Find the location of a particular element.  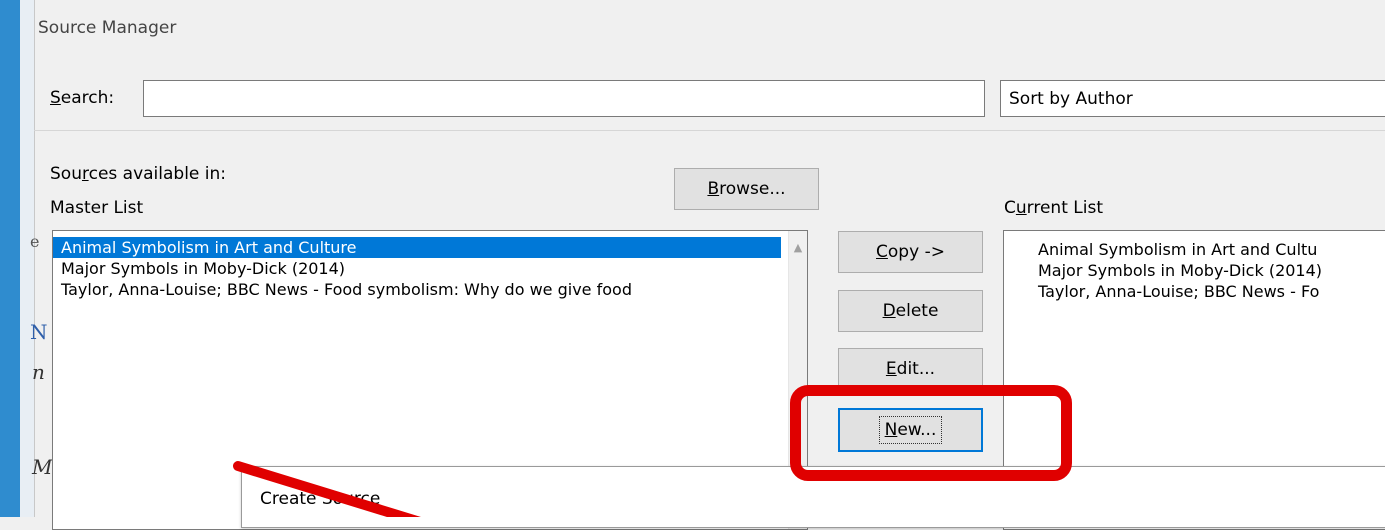

annotation-arrow-icon is located at coordinates (327, 489).